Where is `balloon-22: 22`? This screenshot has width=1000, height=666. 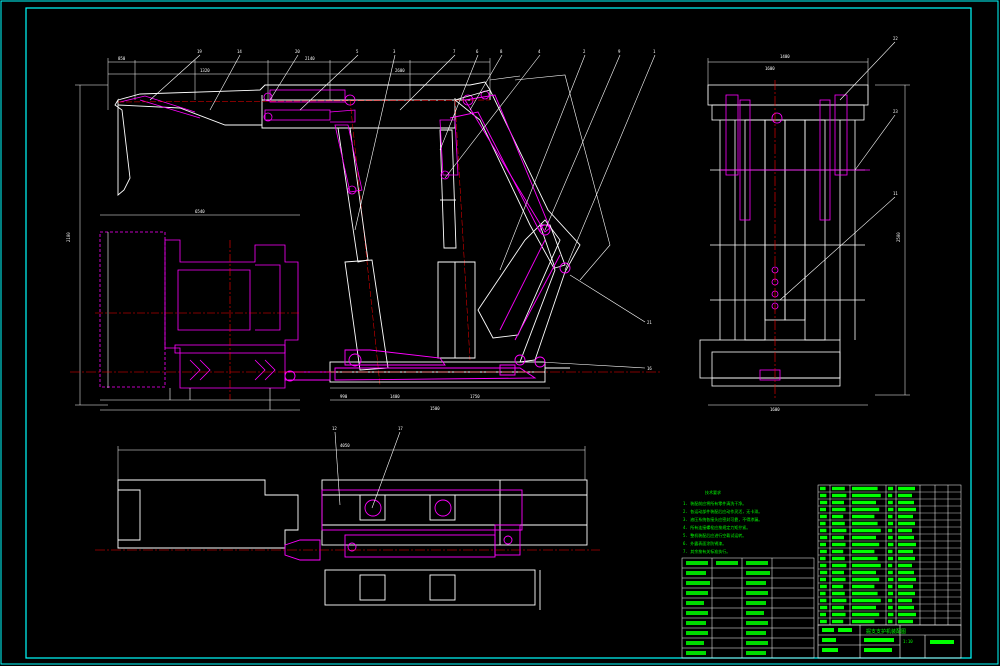
balloon-22: 22 is located at coordinates (895, 38).